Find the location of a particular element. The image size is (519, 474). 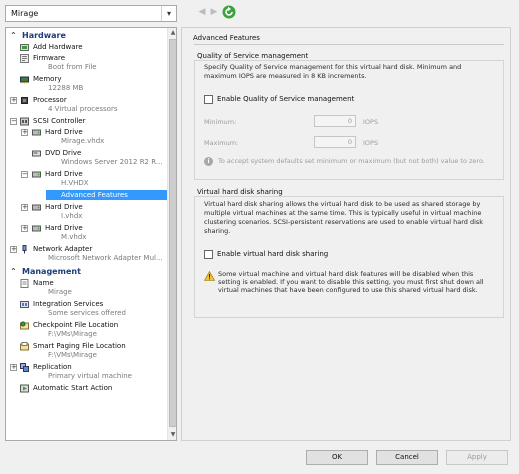

scroll-up-icon: ▲ is located at coordinates (172, 33).